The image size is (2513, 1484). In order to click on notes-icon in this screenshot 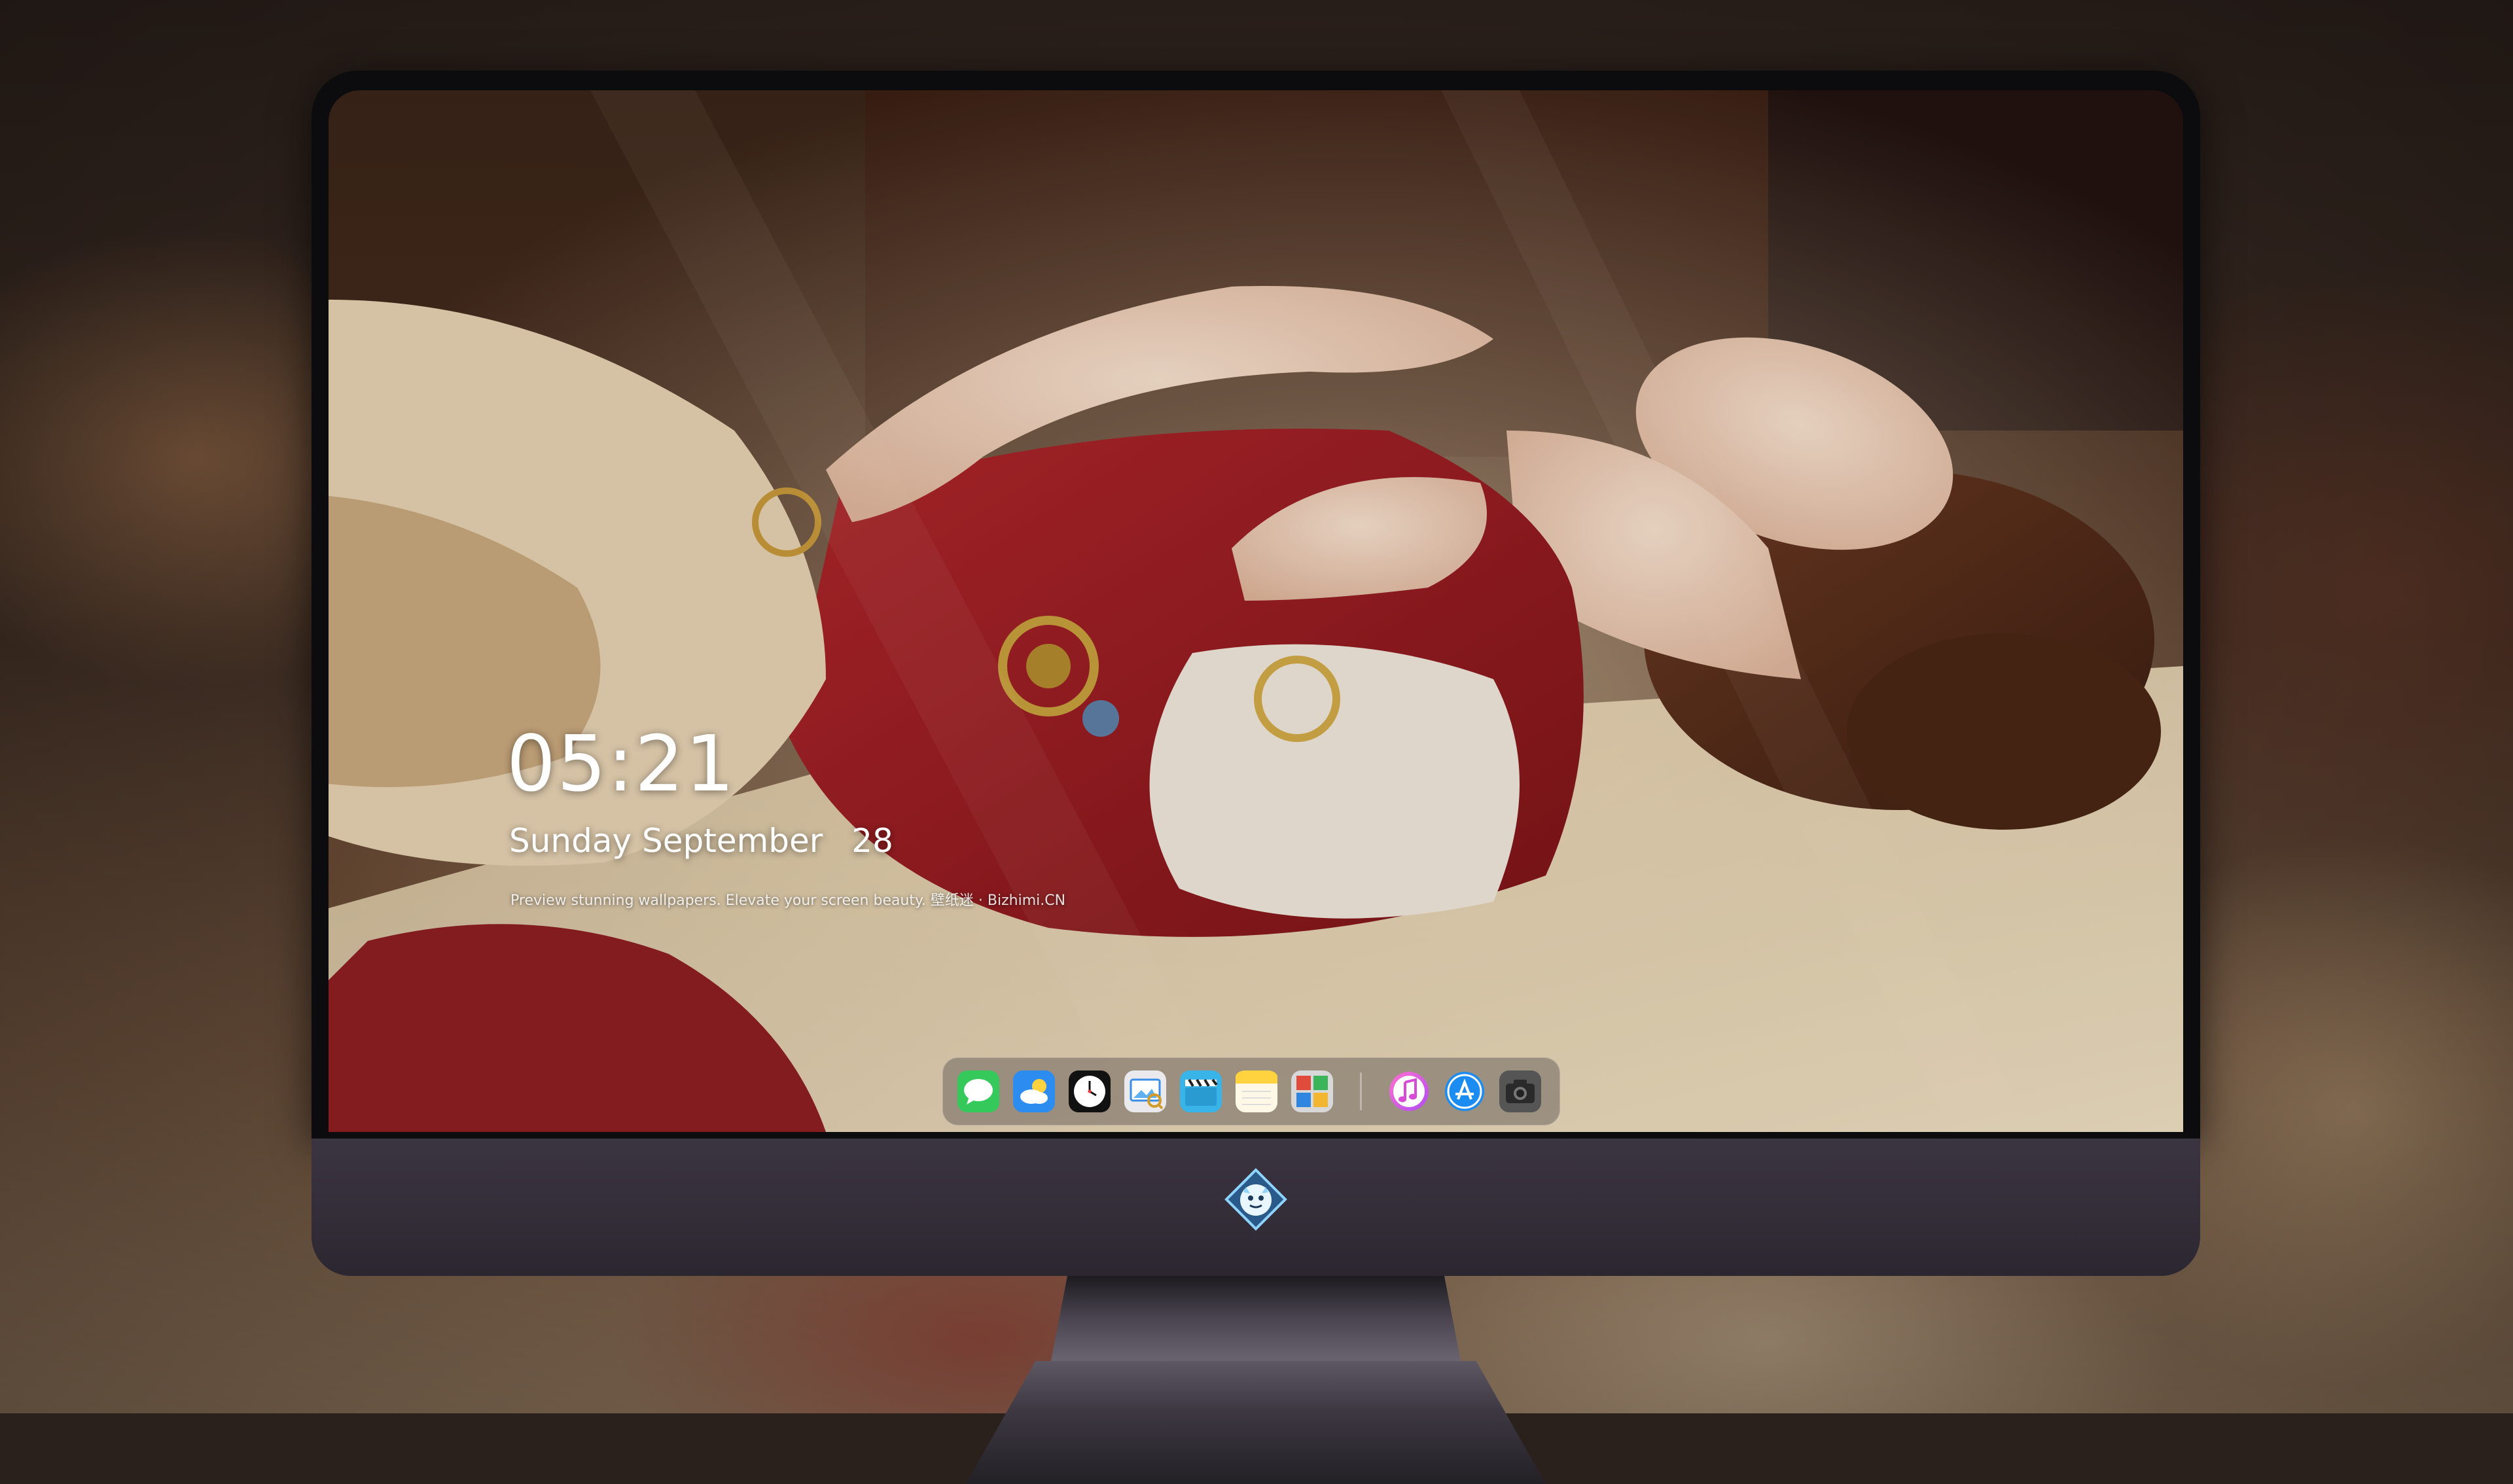, I will do `click(1256, 1091)`.